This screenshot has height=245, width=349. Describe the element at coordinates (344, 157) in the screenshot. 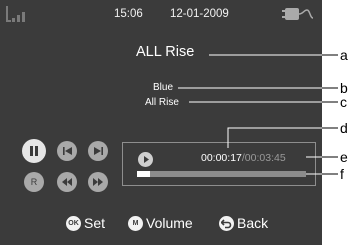

I see `callout-e: e` at that location.